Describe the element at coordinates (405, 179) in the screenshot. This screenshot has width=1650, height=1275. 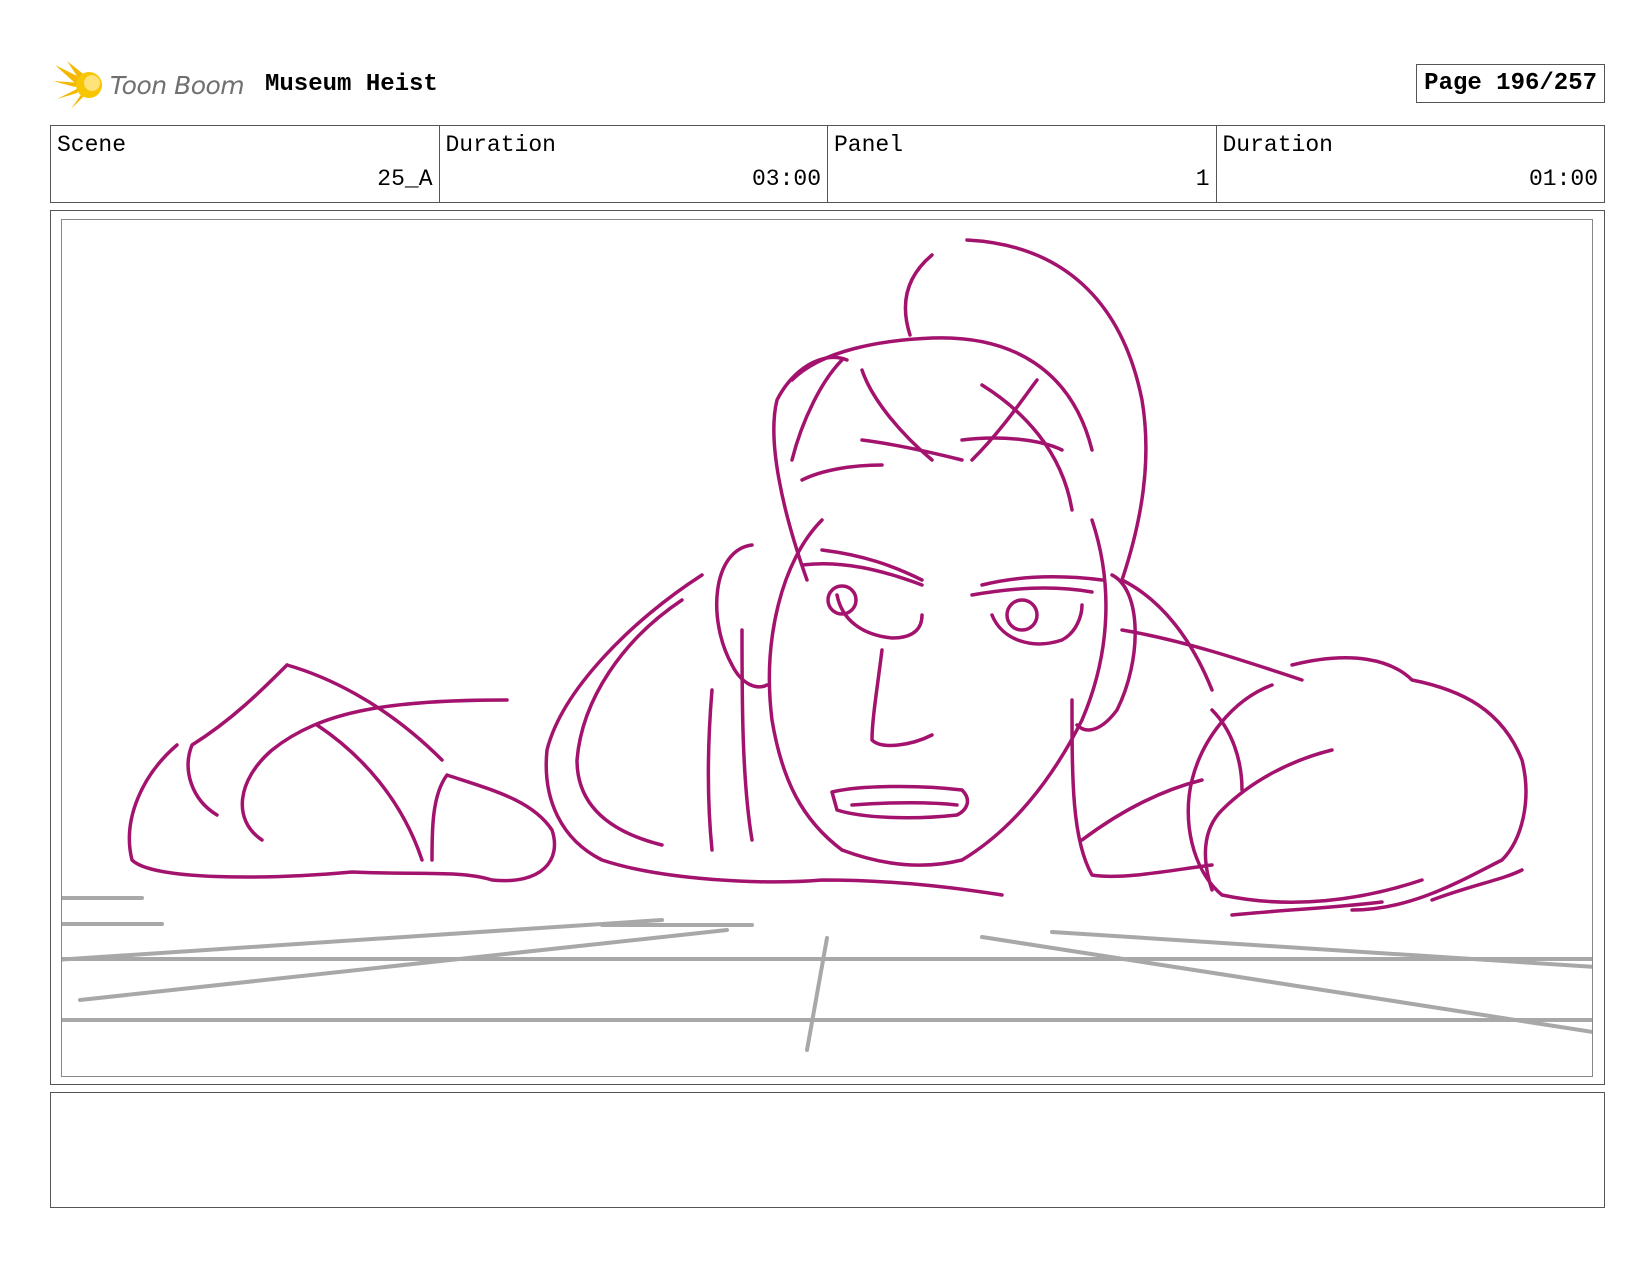
I see `scene-value: 25_A` at that location.